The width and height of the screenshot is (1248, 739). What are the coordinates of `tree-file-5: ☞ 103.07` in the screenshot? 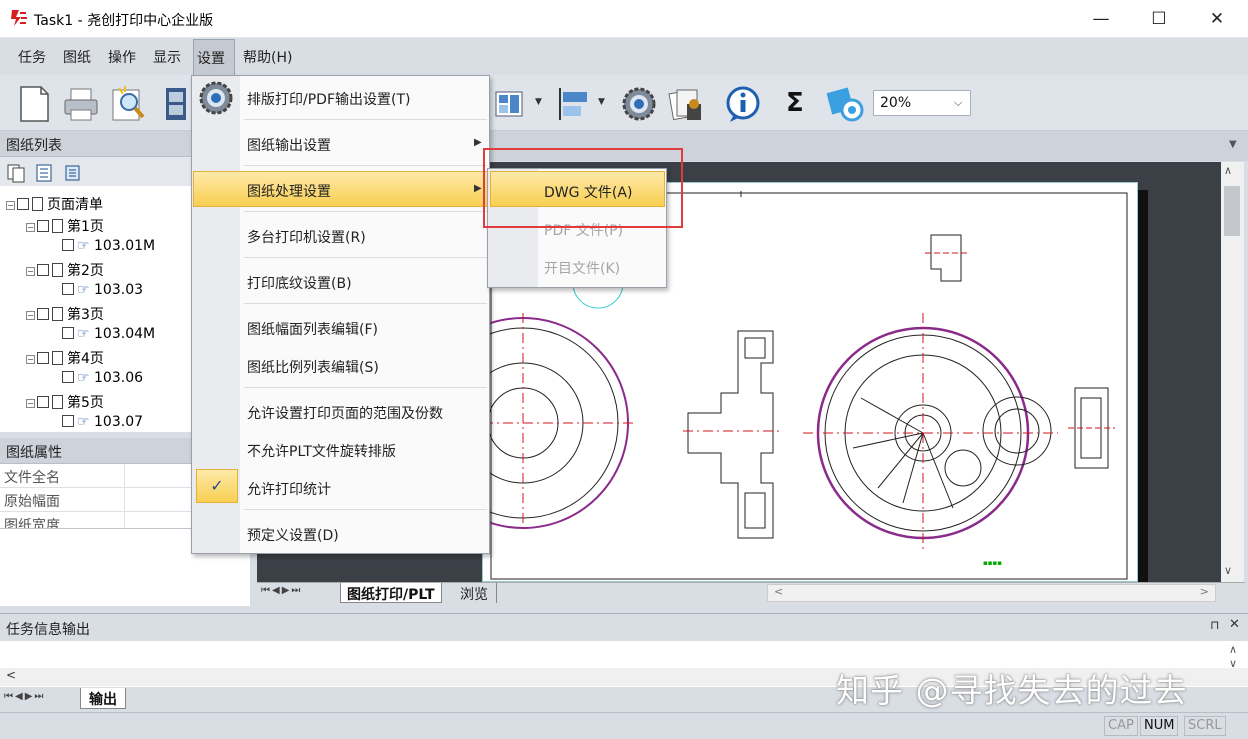 It's located at (102, 422).